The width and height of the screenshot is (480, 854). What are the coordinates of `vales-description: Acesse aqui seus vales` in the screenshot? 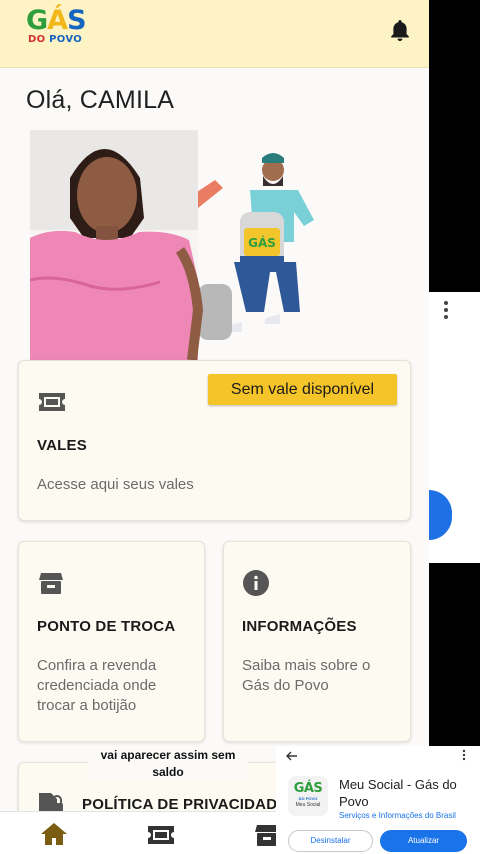 It's located at (115, 484).